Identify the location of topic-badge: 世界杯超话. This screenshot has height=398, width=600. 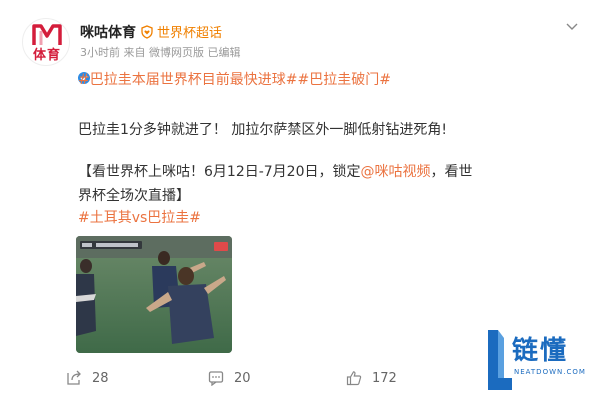
(181, 31).